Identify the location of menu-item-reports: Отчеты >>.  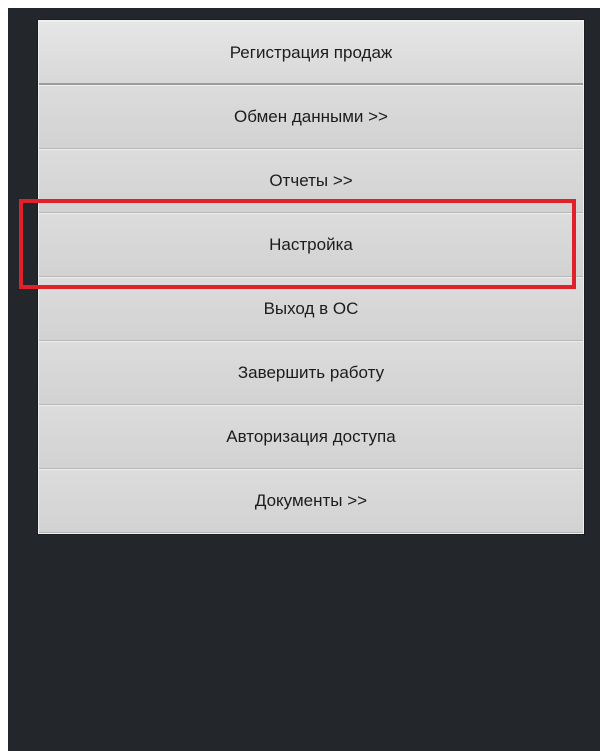
(311, 181).